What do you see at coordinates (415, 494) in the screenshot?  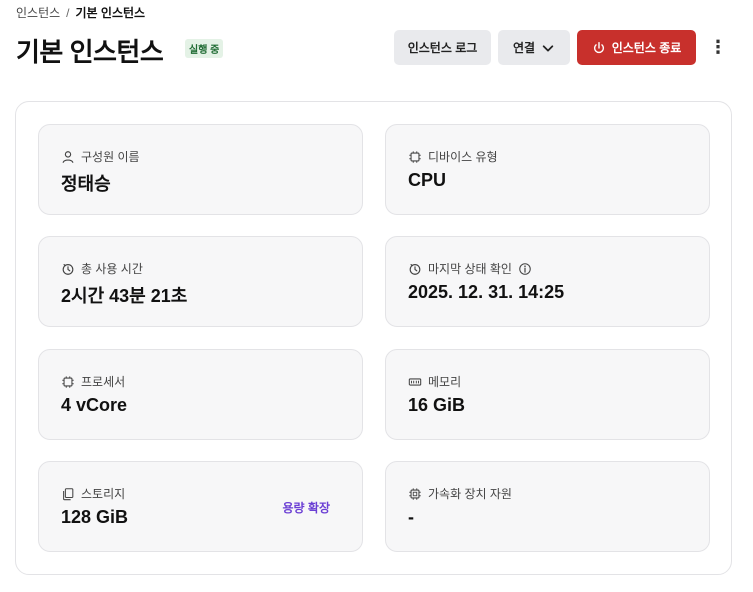 I see `accelerator-icon` at bounding box center [415, 494].